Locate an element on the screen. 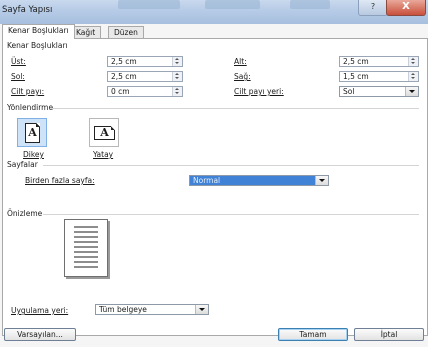 The width and height of the screenshot is (428, 347). left-margin-label: Sol: is located at coordinates (18, 76).